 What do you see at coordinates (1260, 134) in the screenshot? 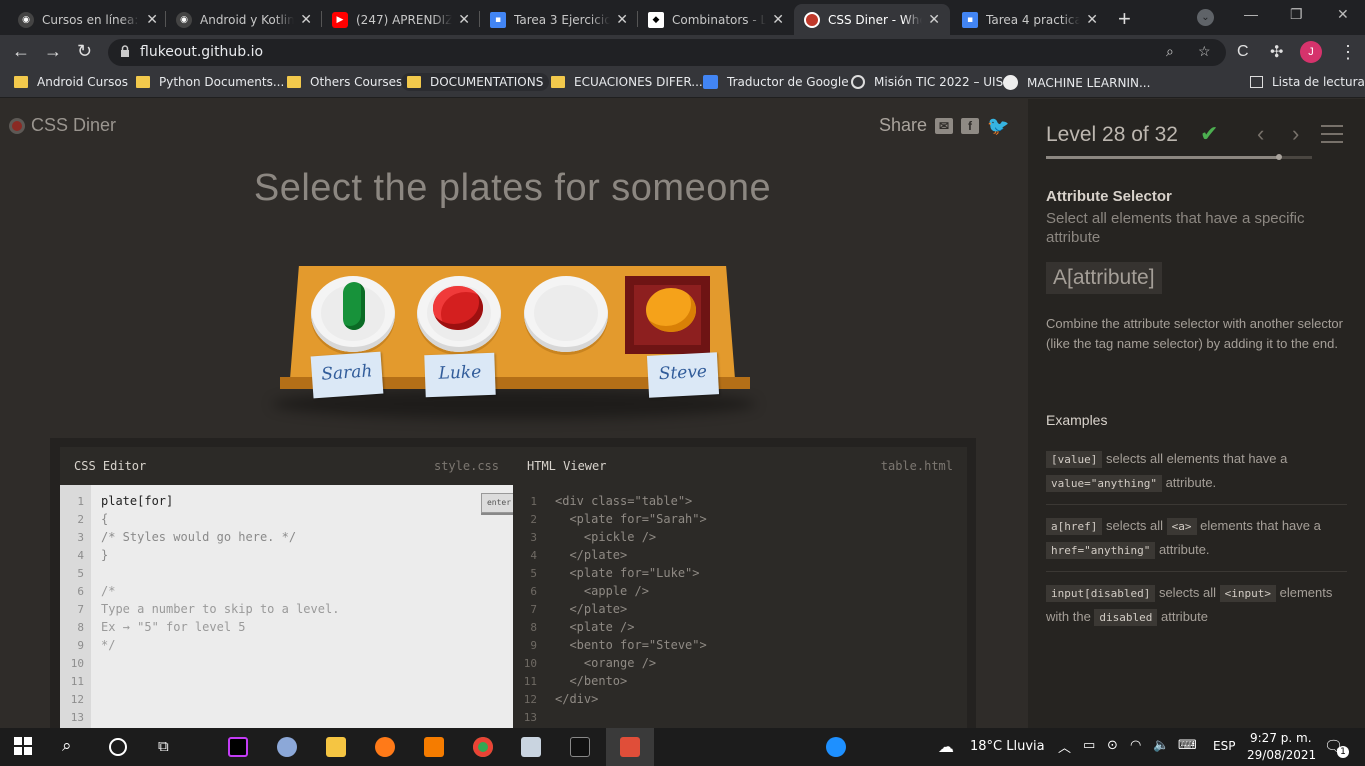
I see `previous-level-icon: ‹` at bounding box center [1260, 134].